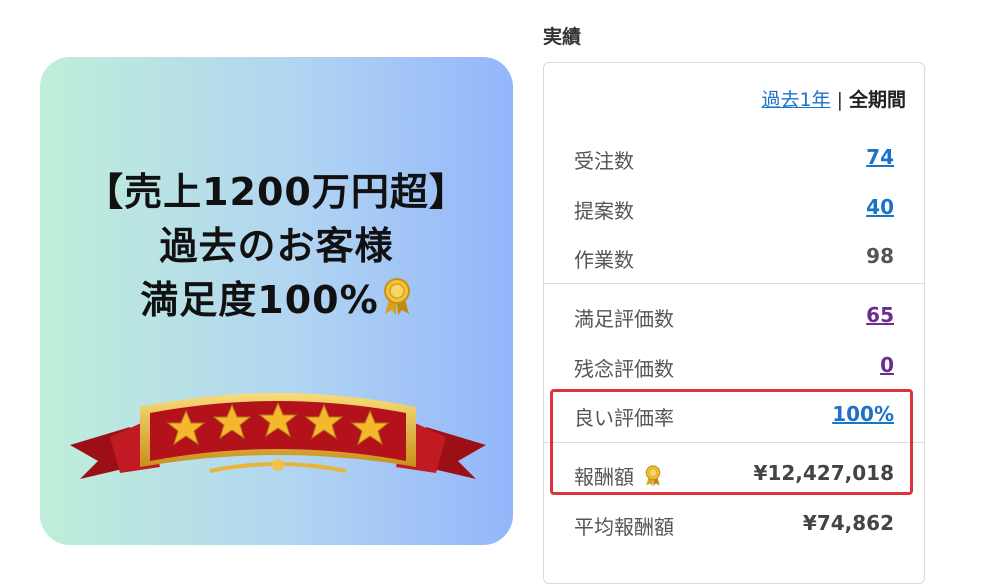 This screenshot has height=584, width=999. Describe the element at coordinates (562, 37) in the screenshot. I see `section-title: 実績` at that location.